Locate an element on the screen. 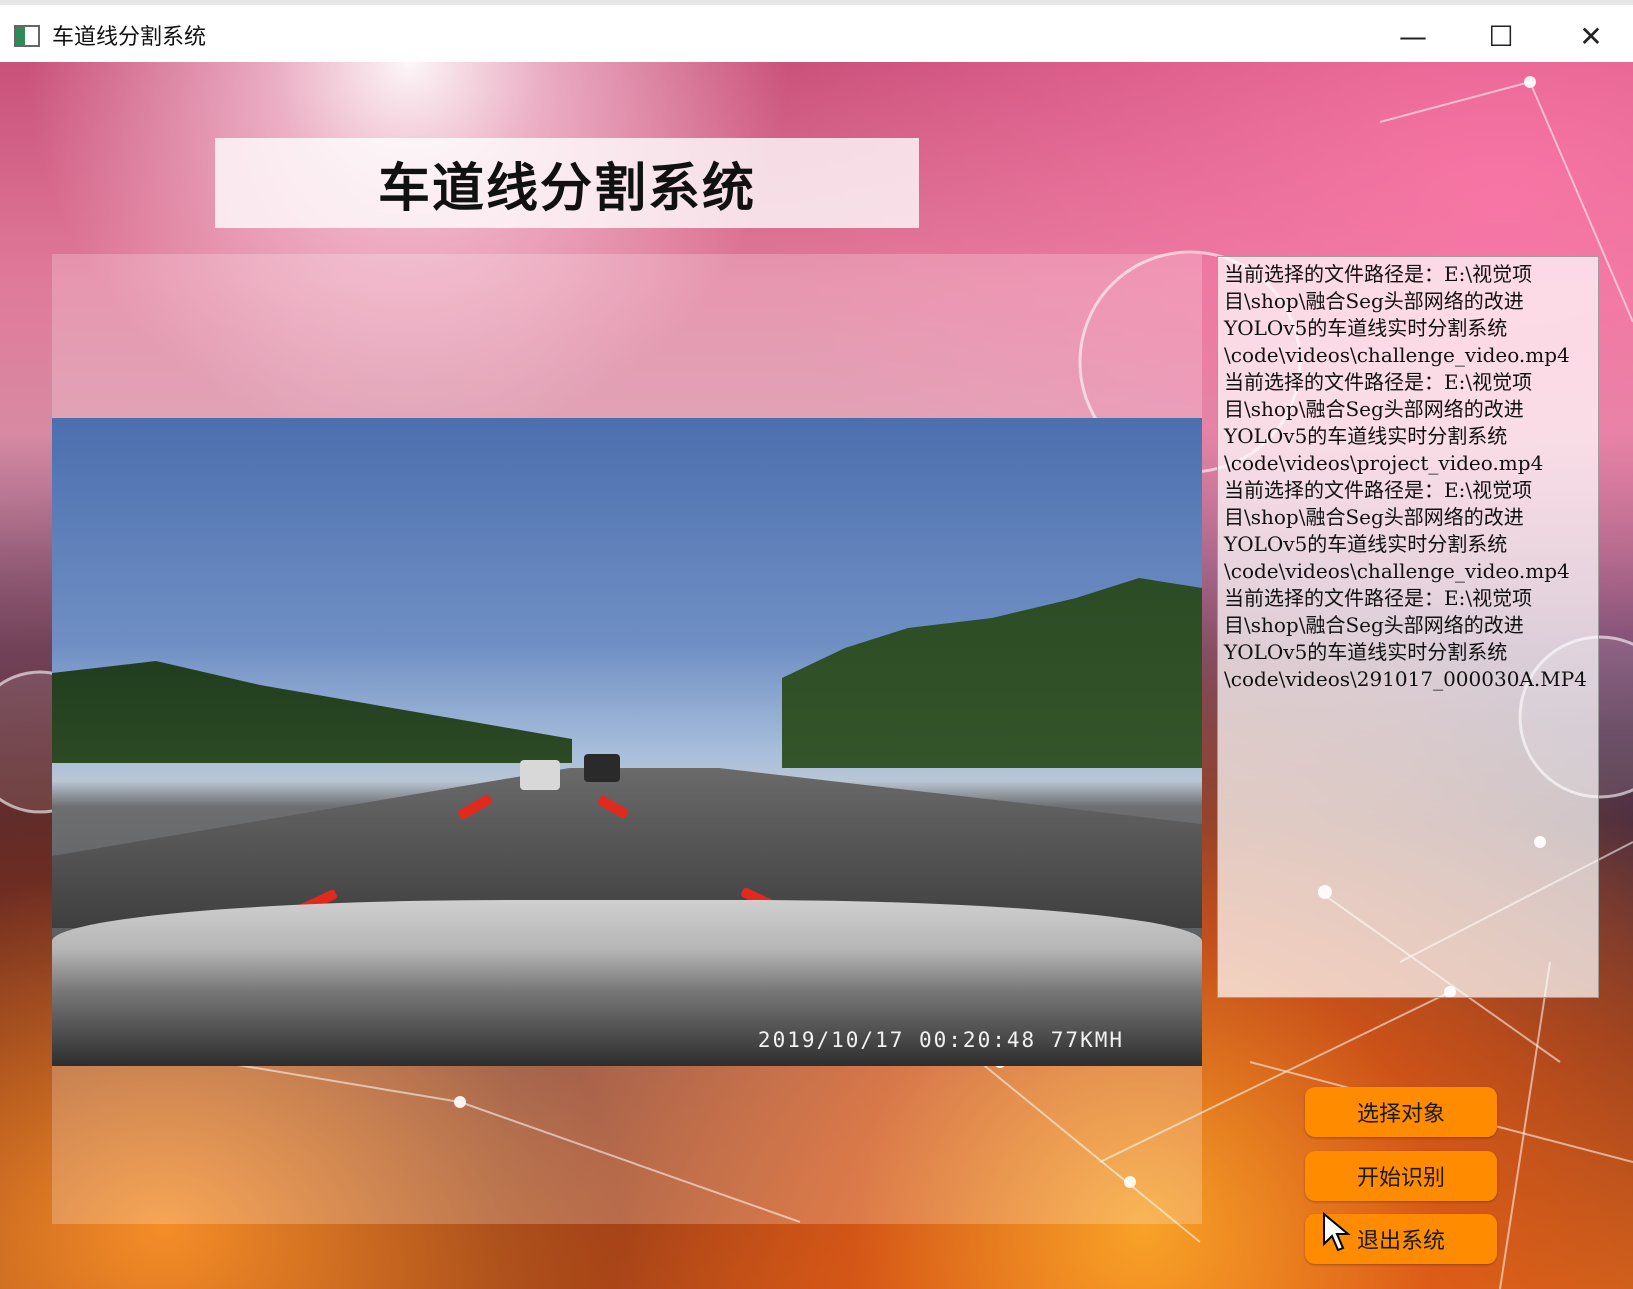  maximize-icon: ☐ is located at coordinates (1501, 36).